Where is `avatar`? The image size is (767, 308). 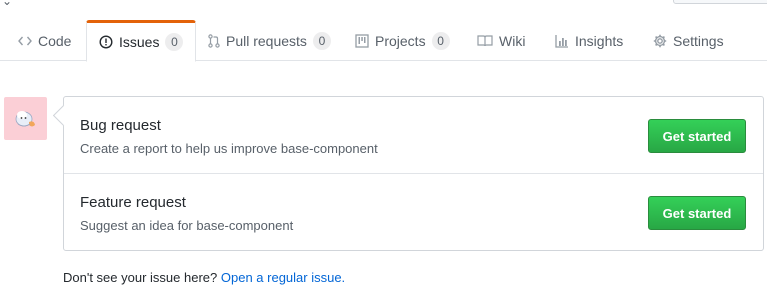 avatar is located at coordinates (25, 118).